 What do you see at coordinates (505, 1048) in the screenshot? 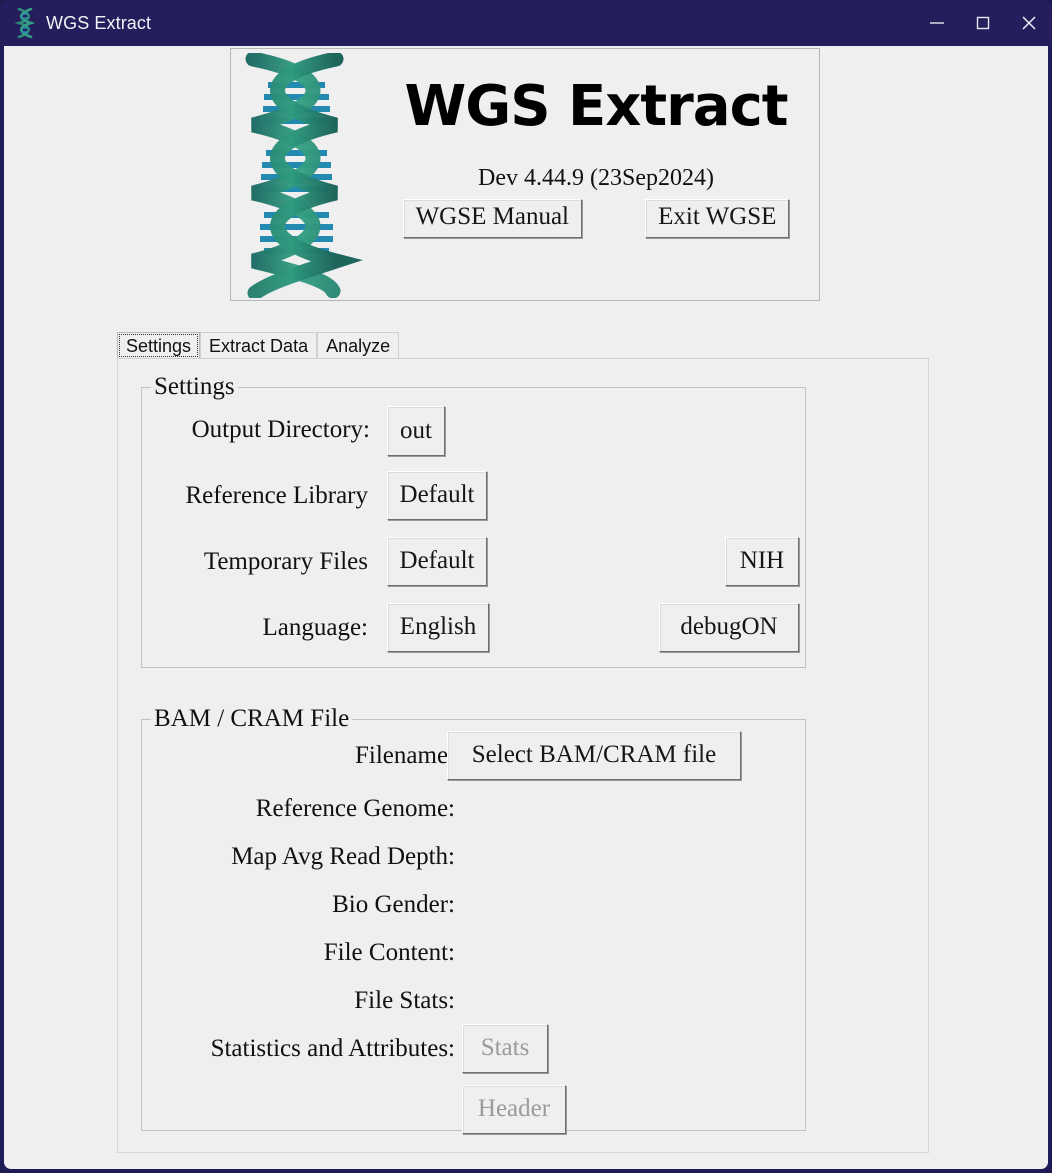
I see `stats-button: Stats` at bounding box center [505, 1048].